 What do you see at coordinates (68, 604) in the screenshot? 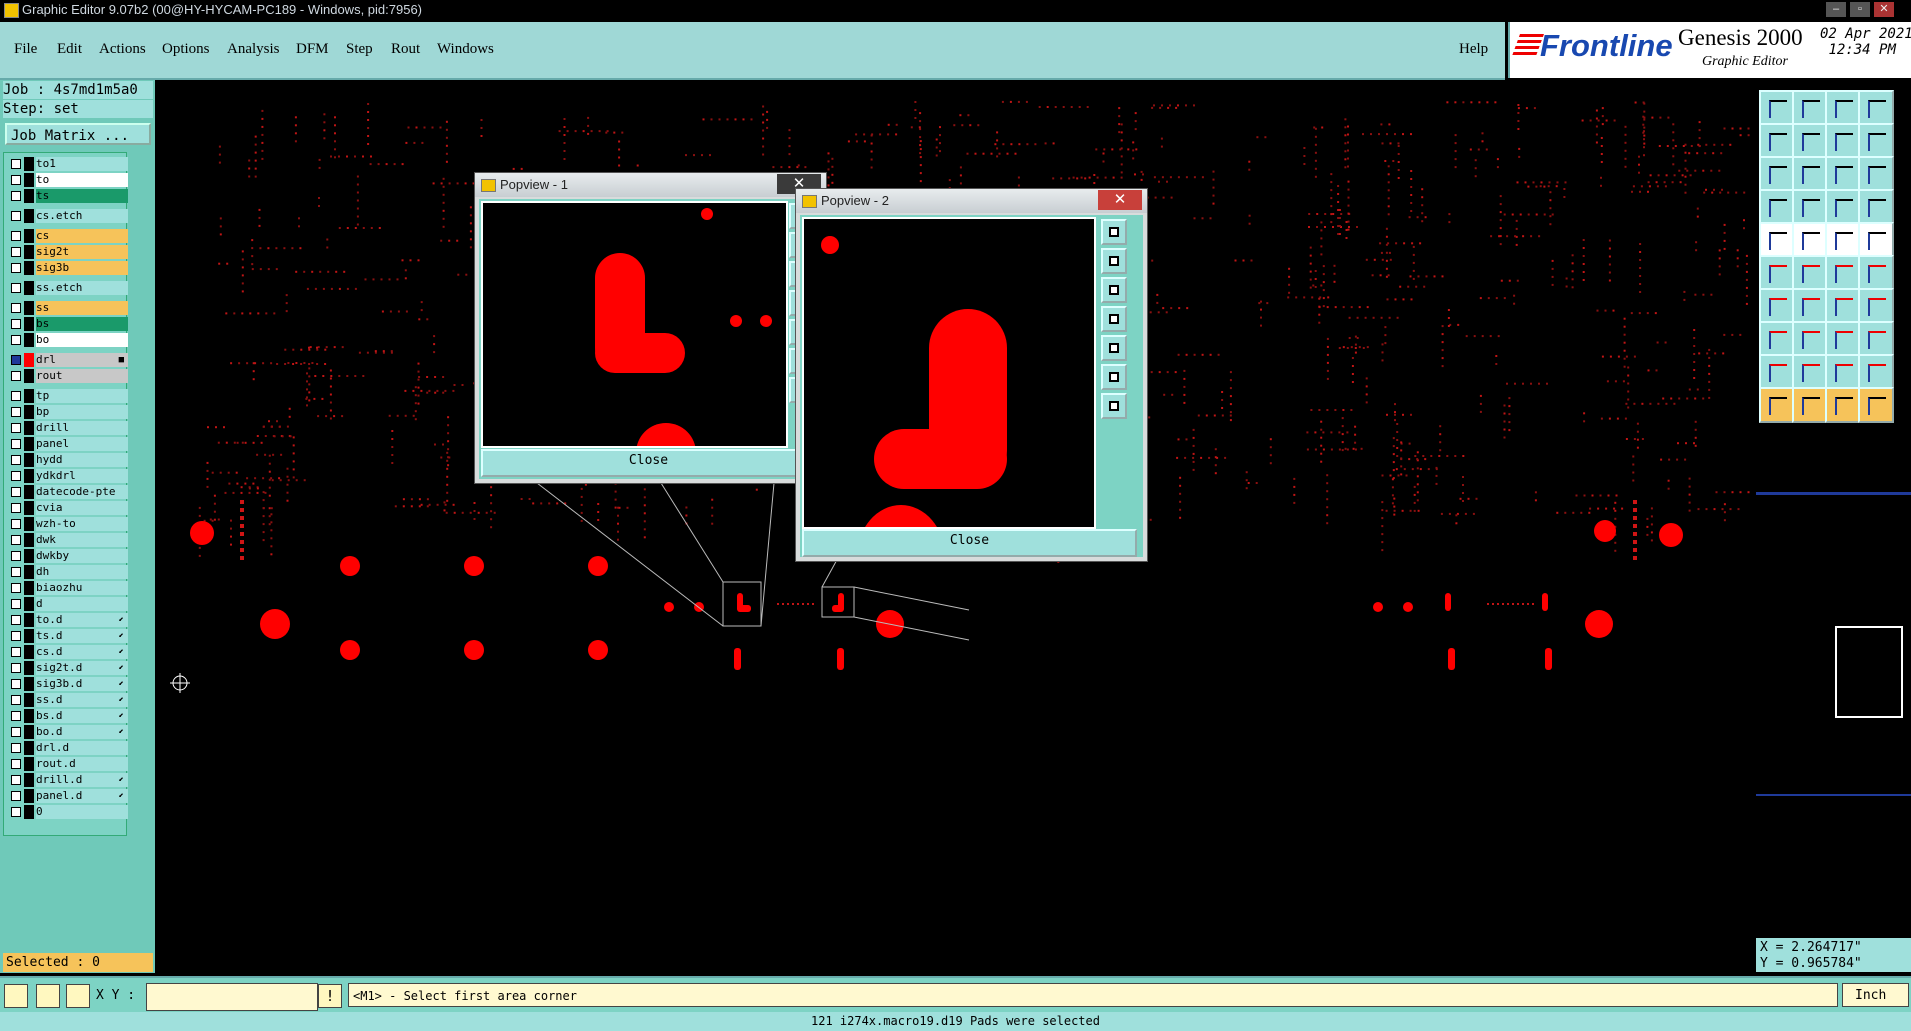
I see `layer-row-d: d` at bounding box center [68, 604].